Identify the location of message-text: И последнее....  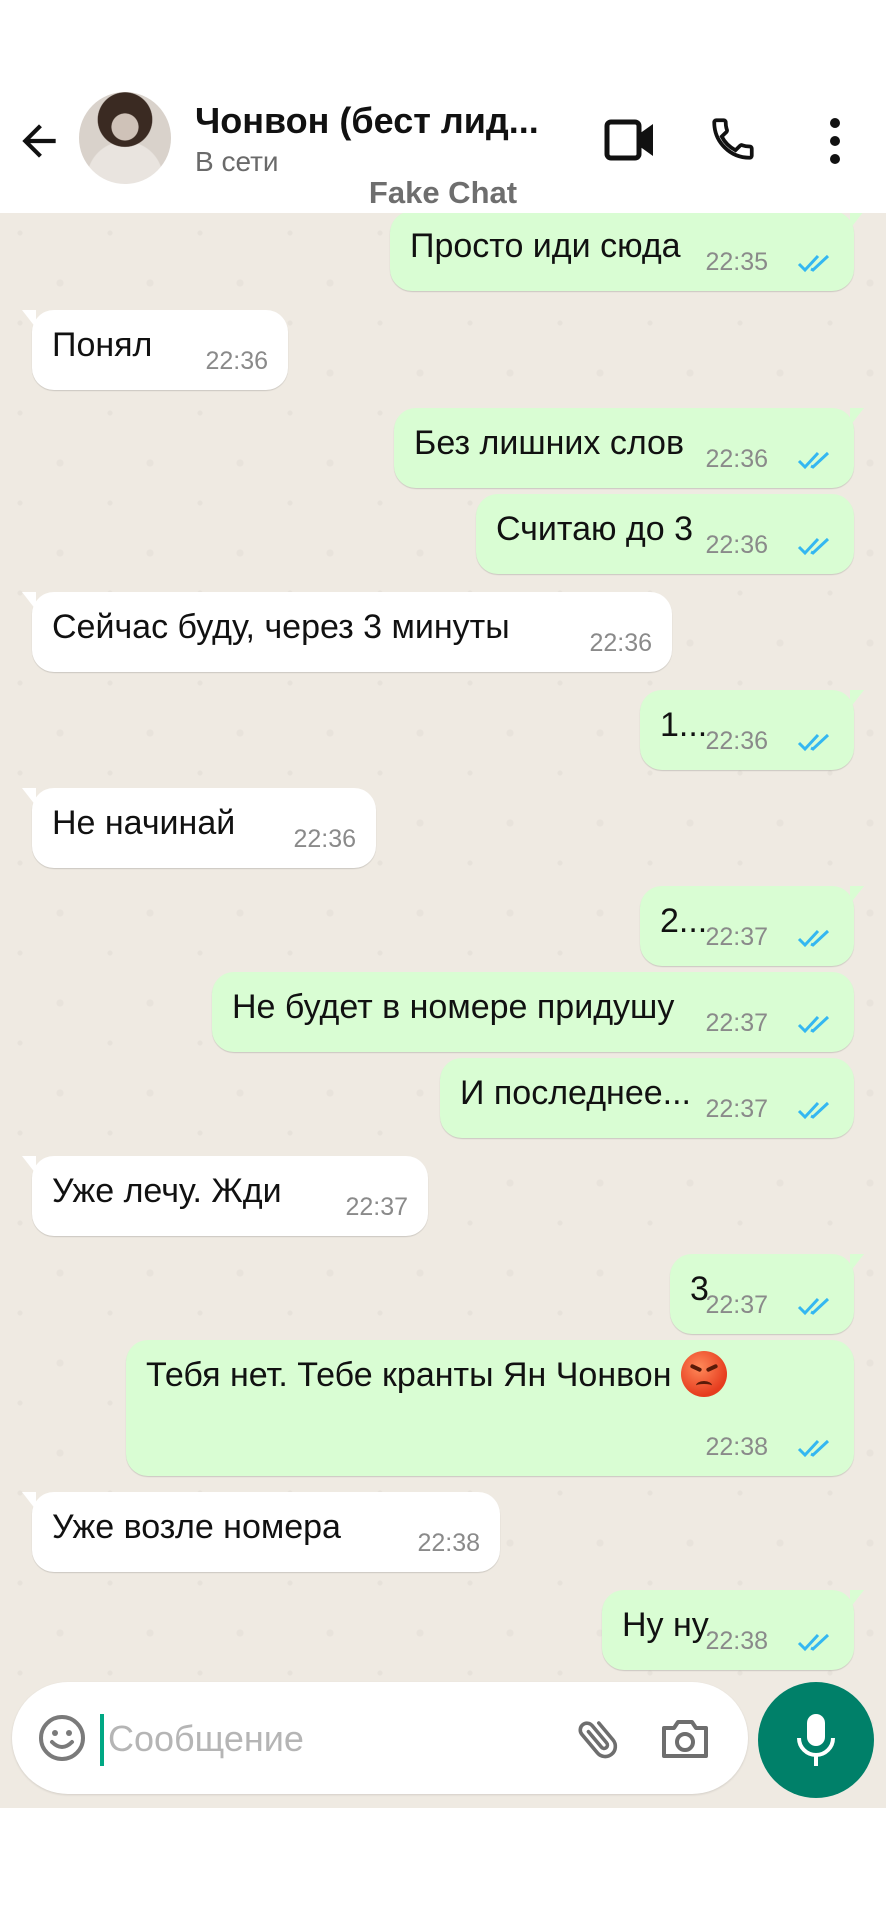
(575, 1093).